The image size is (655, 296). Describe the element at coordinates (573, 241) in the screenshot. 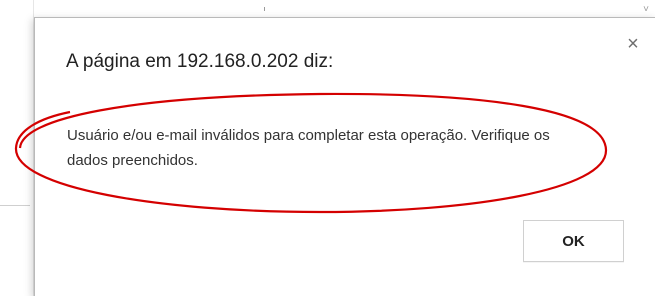

I see `ok-button: OK` at that location.